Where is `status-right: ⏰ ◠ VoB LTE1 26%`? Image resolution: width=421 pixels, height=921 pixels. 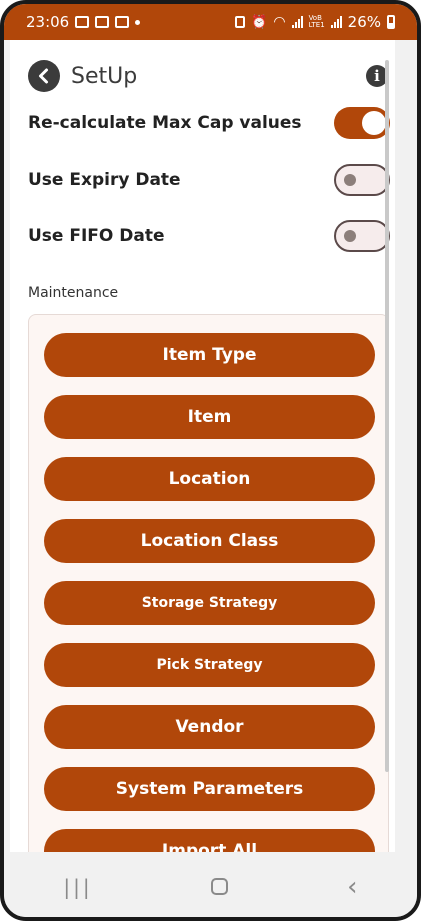 status-right: ⏰ ◠ VoB LTE1 26% is located at coordinates (315, 22).